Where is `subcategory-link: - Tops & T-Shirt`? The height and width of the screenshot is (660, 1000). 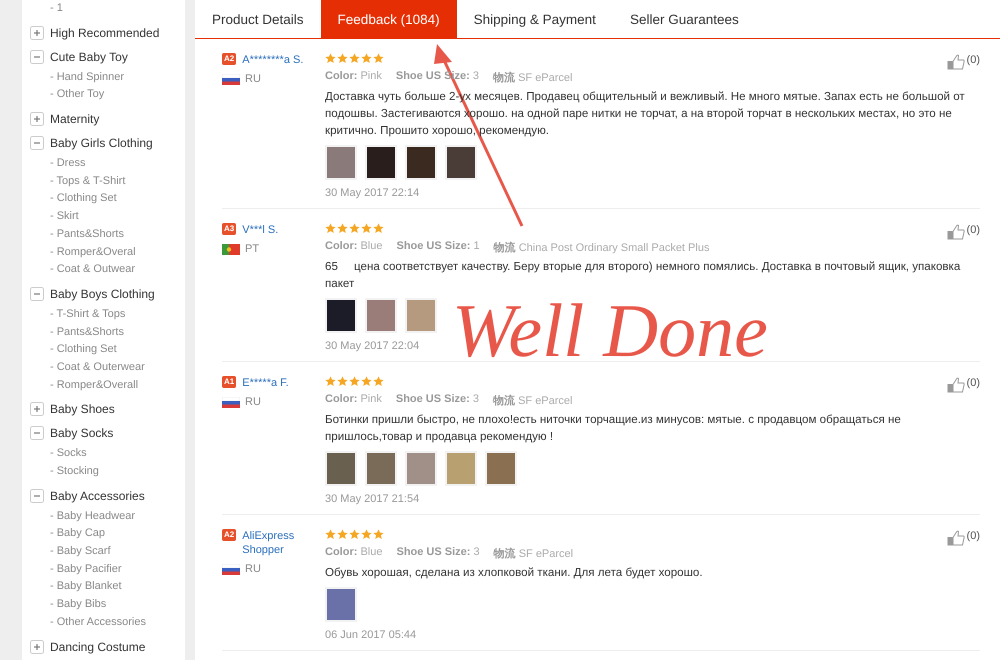 subcategory-link: - Tops & T-Shirt is located at coordinates (107, 181).